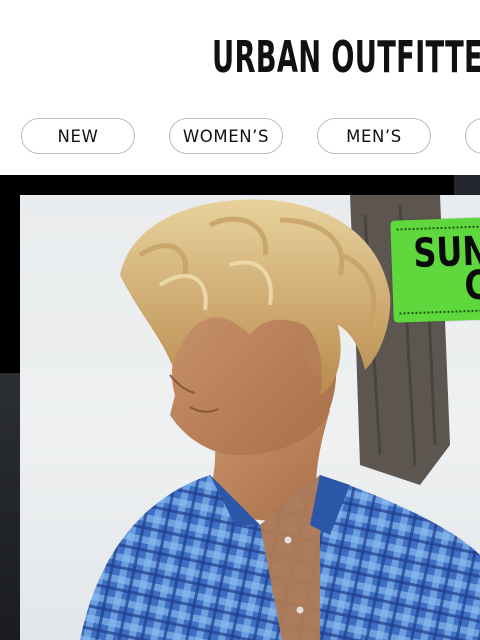  I want to click on nav-pill-womens: WOMEN’S, so click(226, 136).